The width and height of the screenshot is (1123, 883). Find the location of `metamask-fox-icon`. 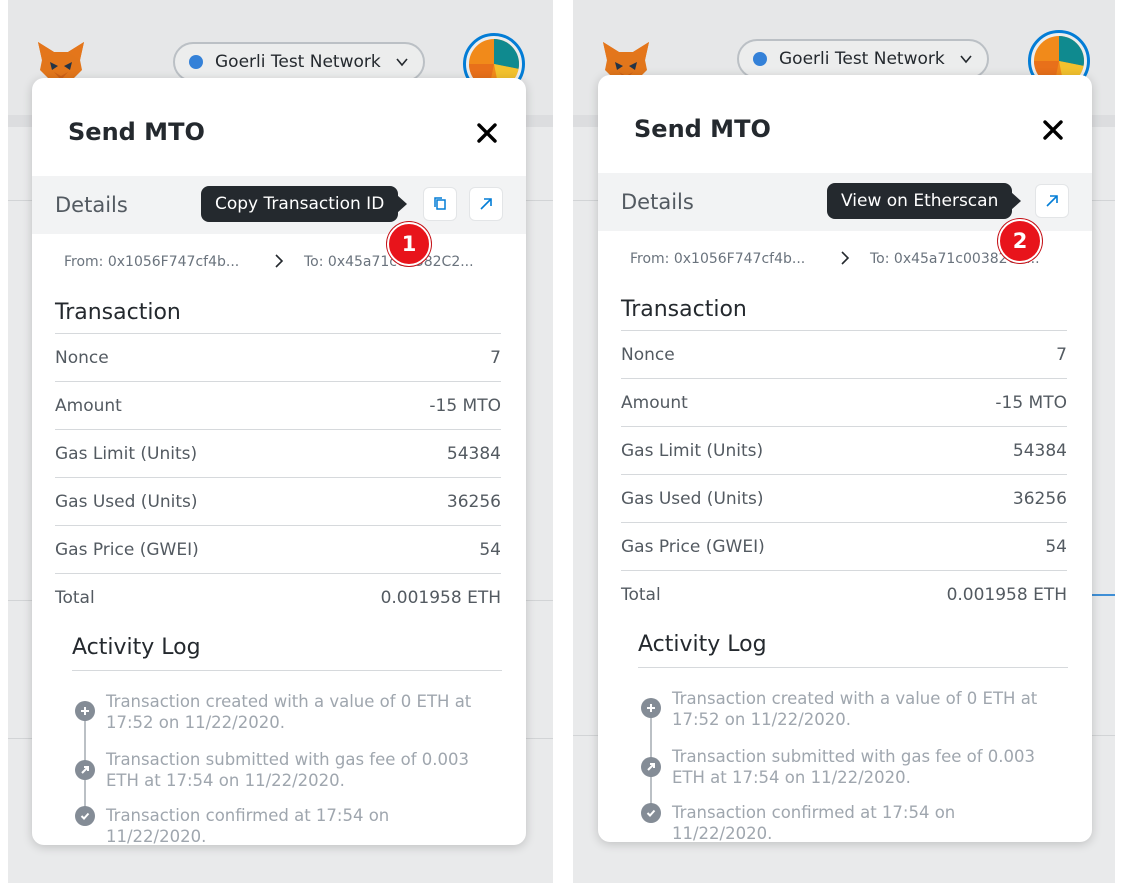

metamask-fox-icon is located at coordinates (61, 61).